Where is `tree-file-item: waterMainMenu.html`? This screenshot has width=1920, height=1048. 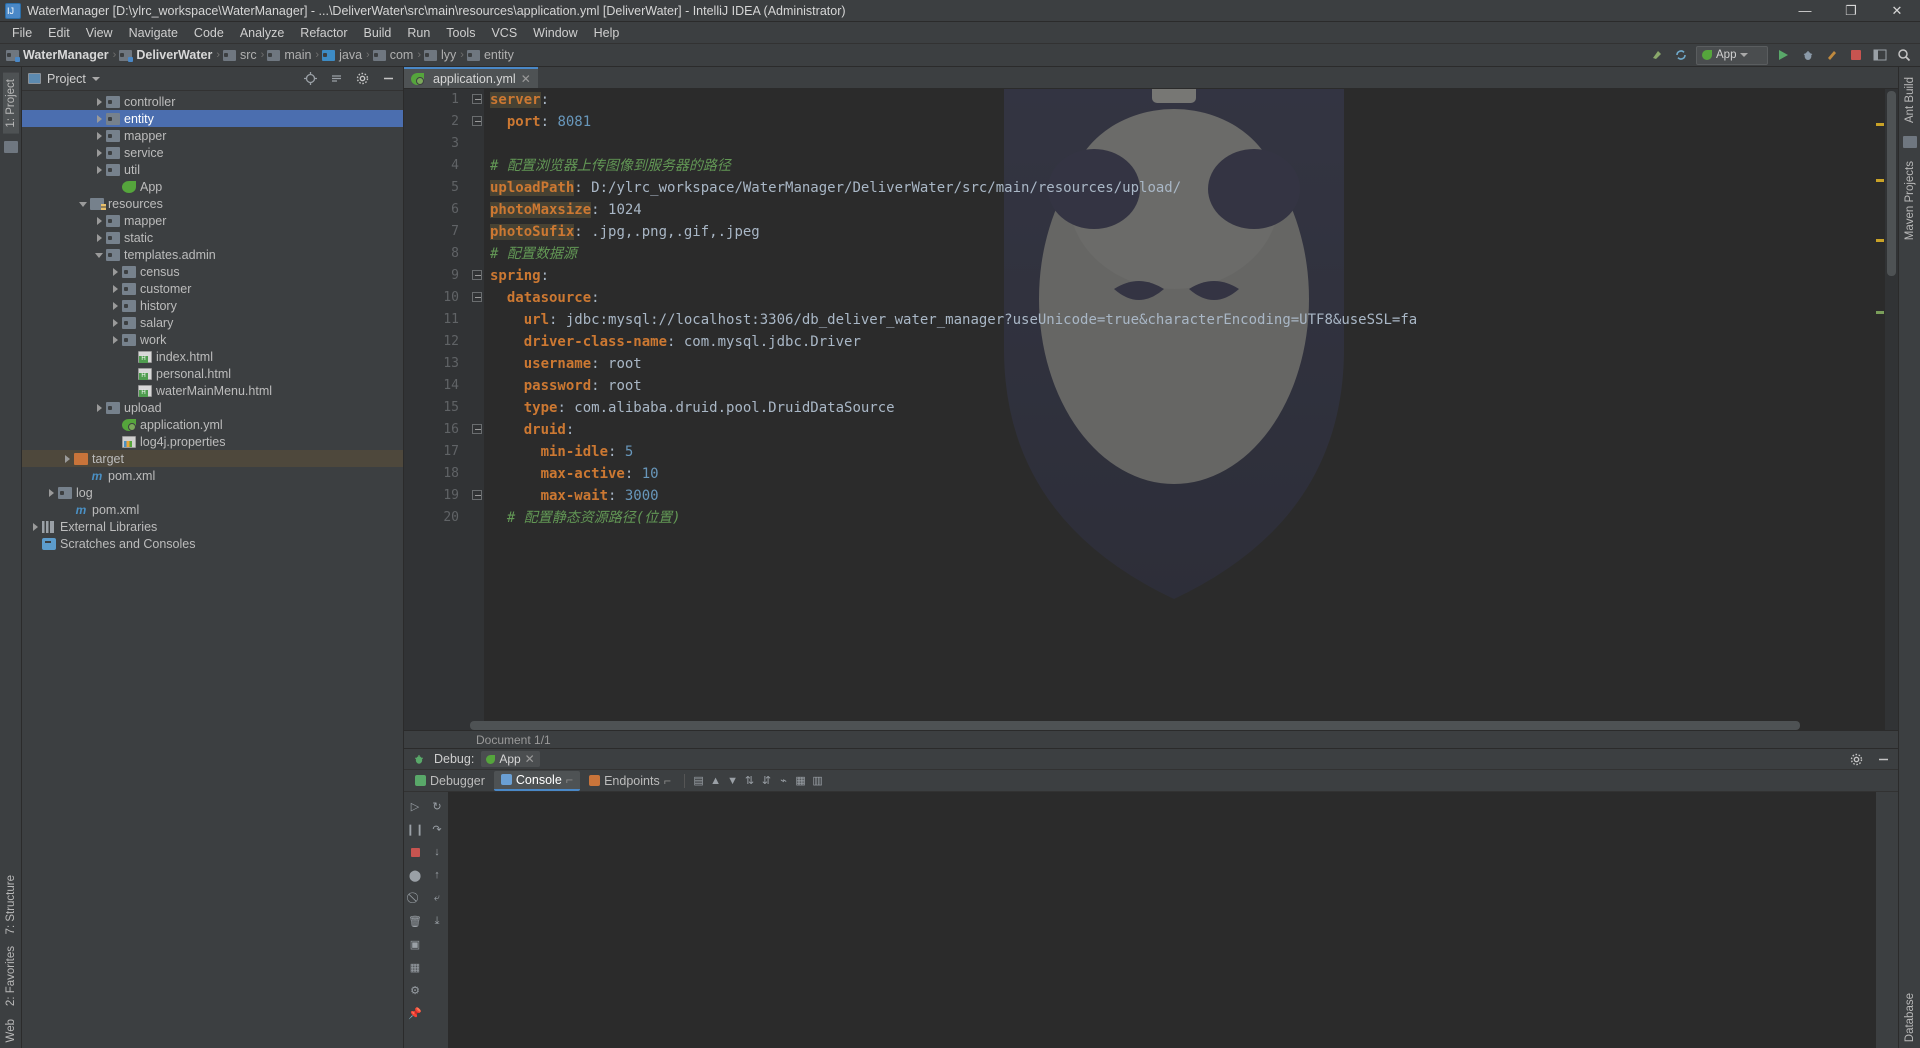 tree-file-item: waterMainMenu.html is located at coordinates (212, 390).